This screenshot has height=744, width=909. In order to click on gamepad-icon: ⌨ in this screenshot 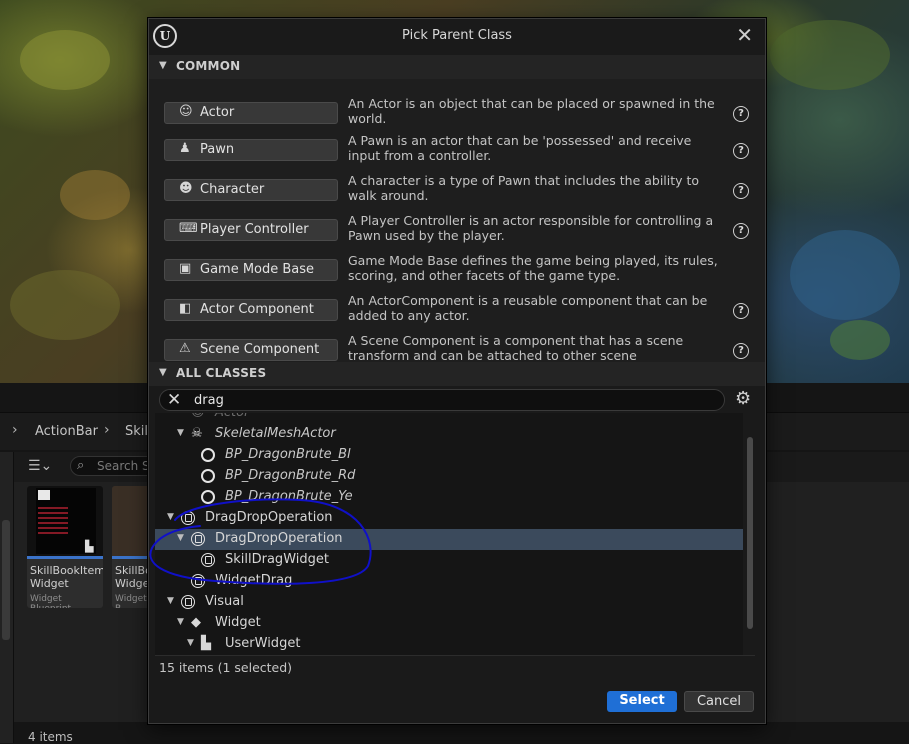, I will do `click(188, 228)`.